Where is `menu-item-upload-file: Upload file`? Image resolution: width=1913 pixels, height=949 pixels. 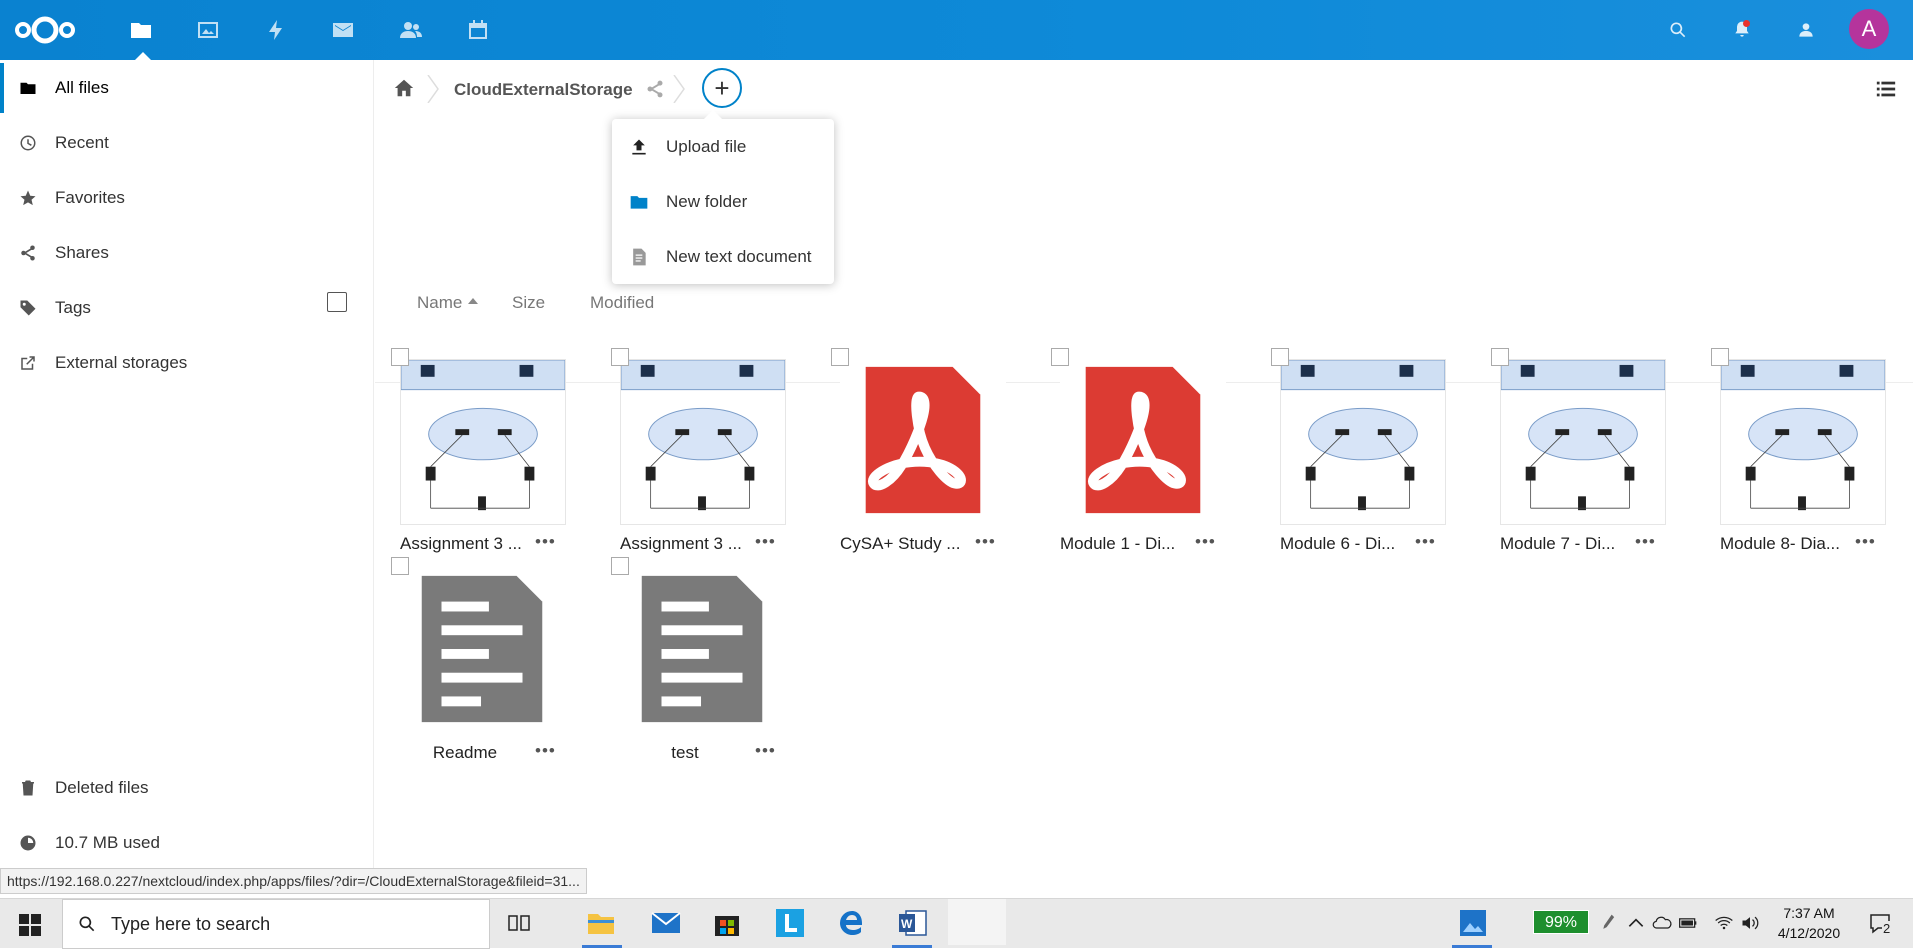 menu-item-upload-file: Upload file is located at coordinates (723, 146).